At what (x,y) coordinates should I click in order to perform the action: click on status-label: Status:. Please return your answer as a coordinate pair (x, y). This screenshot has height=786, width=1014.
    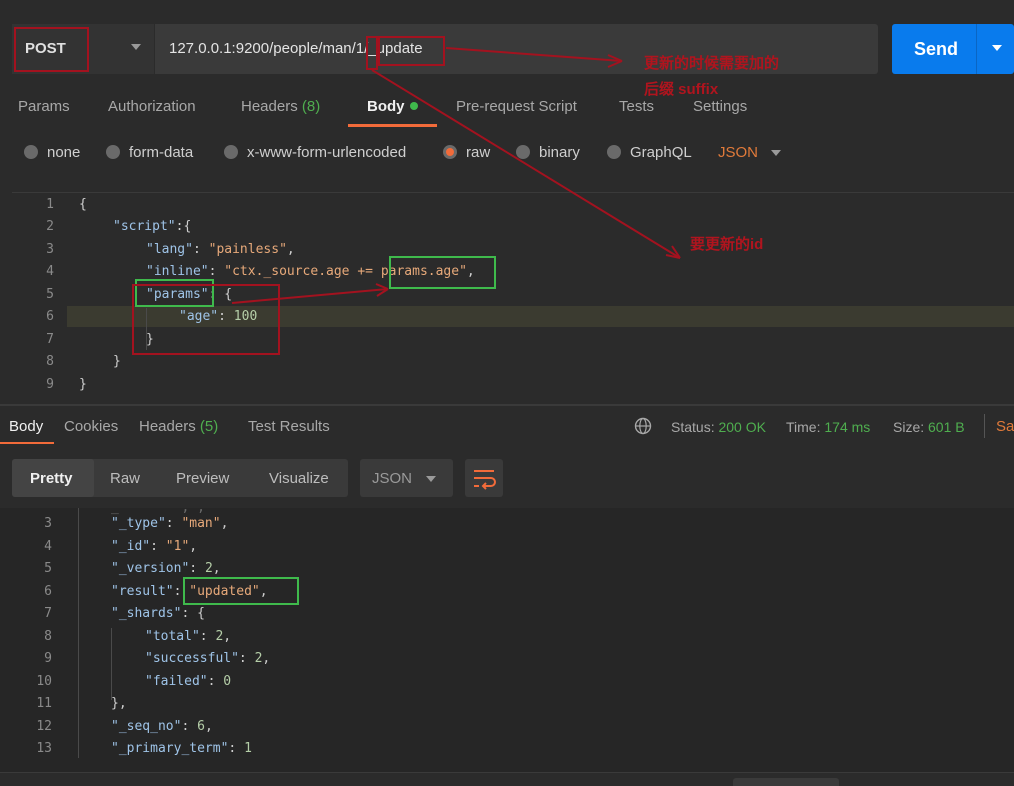
    Looking at the image, I should click on (693, 427).